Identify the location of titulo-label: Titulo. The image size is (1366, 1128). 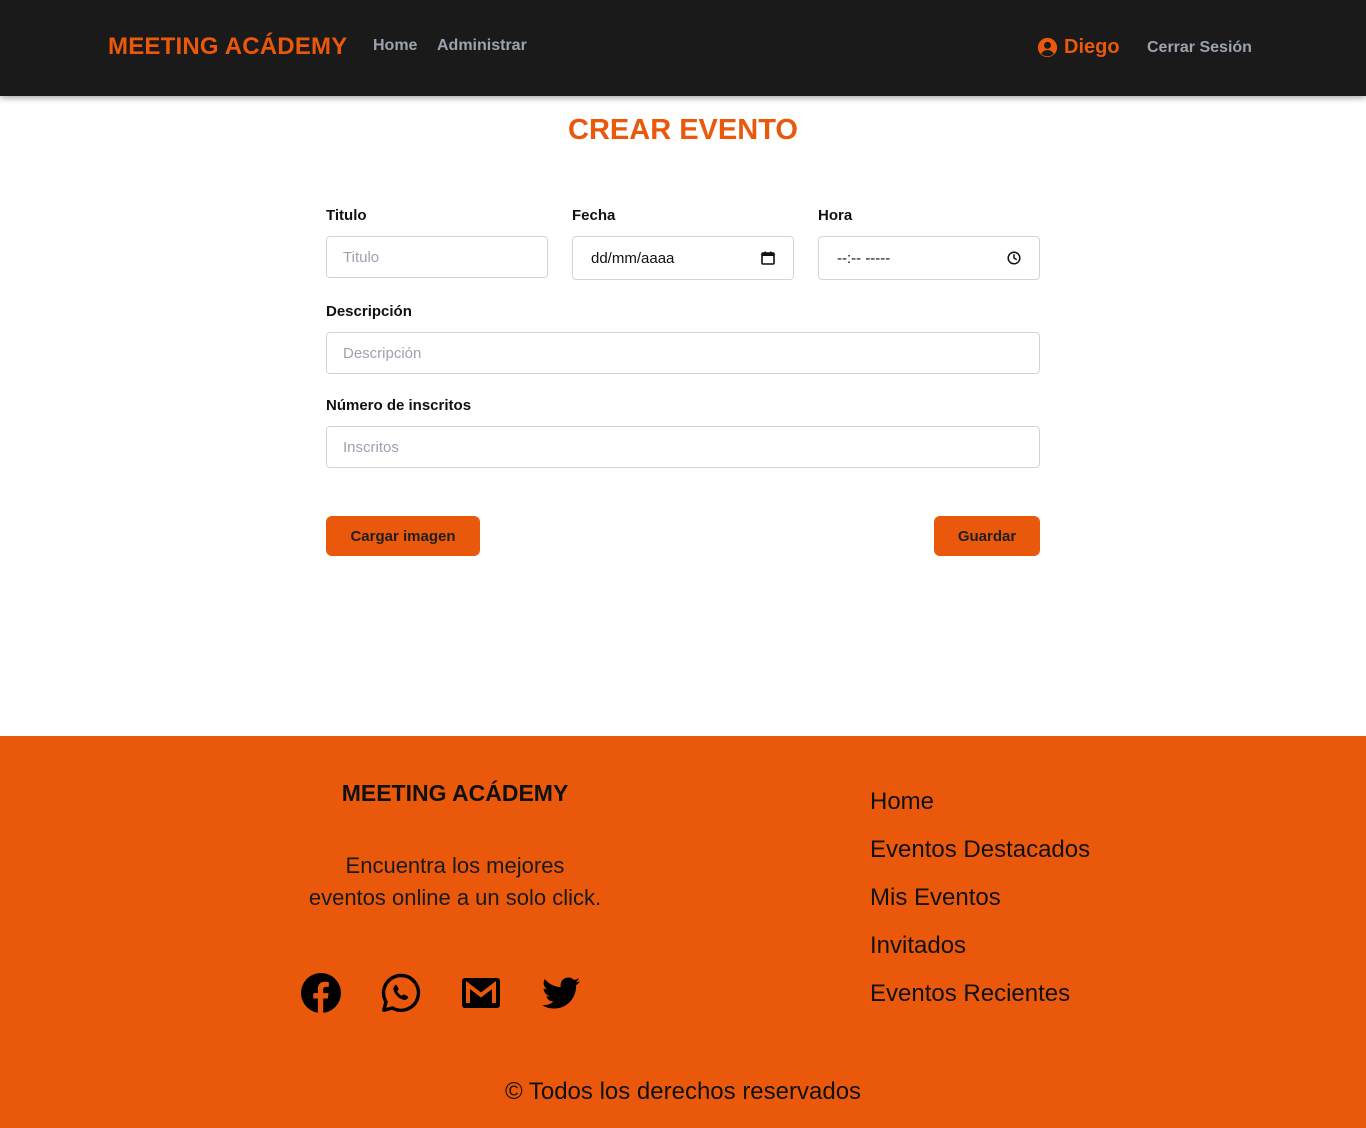
(346, 215).